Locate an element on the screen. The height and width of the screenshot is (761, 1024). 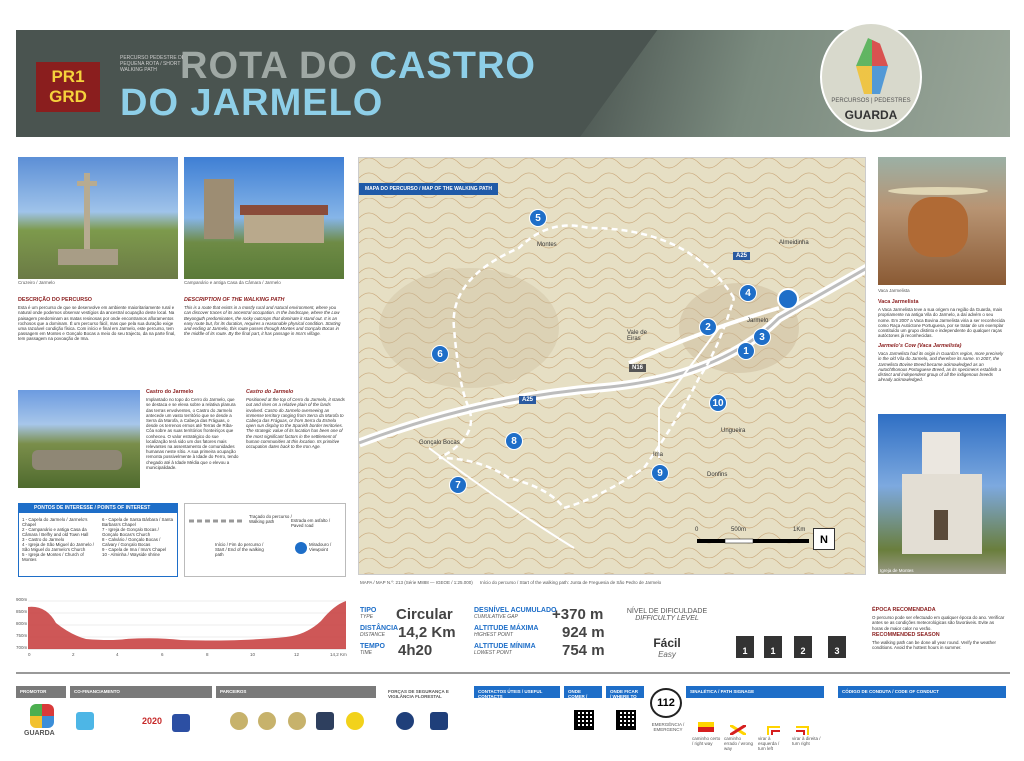
wrong-way-sign-icon is located at coordinates (738, 729).